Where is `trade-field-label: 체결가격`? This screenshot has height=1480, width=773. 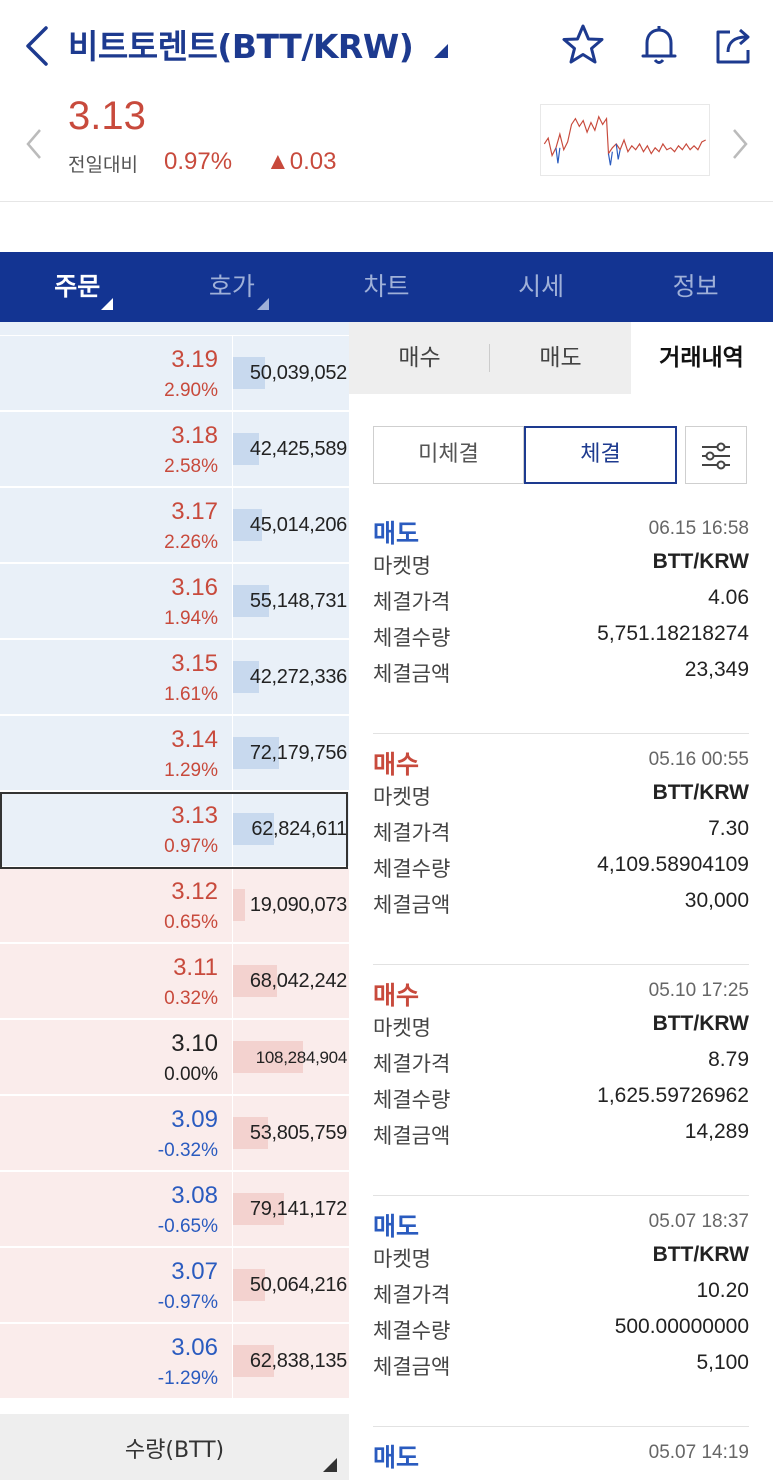
trade-field-label: 체결가격 is located at coordinates (412, 833).